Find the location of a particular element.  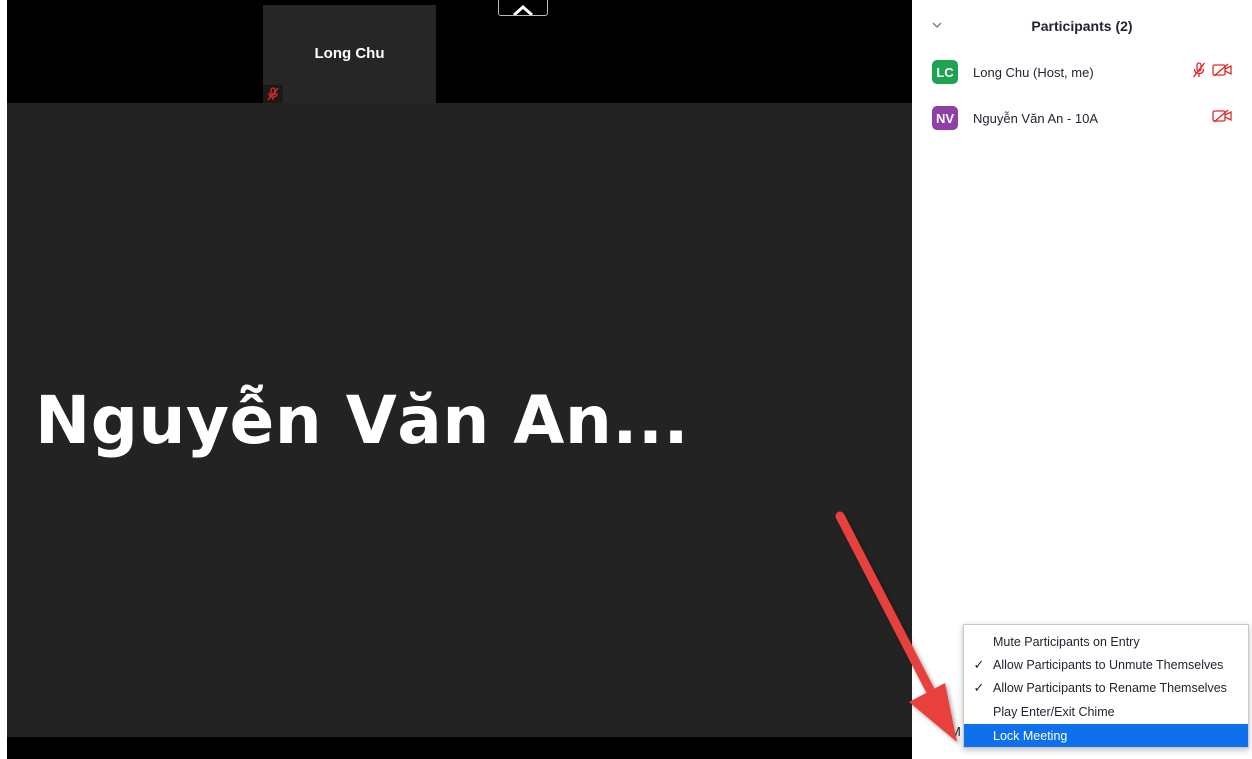

participant-row: LC Long Chu (Host, me) is located at coordinates (1082, 72).